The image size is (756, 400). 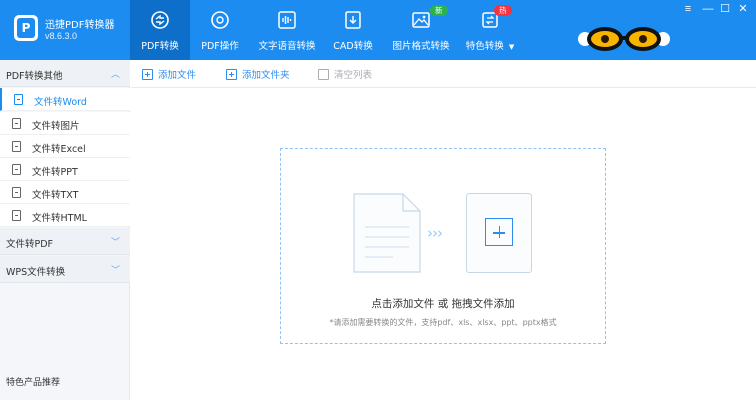 What do you see at coordinates (65, 241) in the screenshot?
I see `sidebar-group-file-to-pdf: 文件转PDF ﹀` at bounding box center [65, 241].